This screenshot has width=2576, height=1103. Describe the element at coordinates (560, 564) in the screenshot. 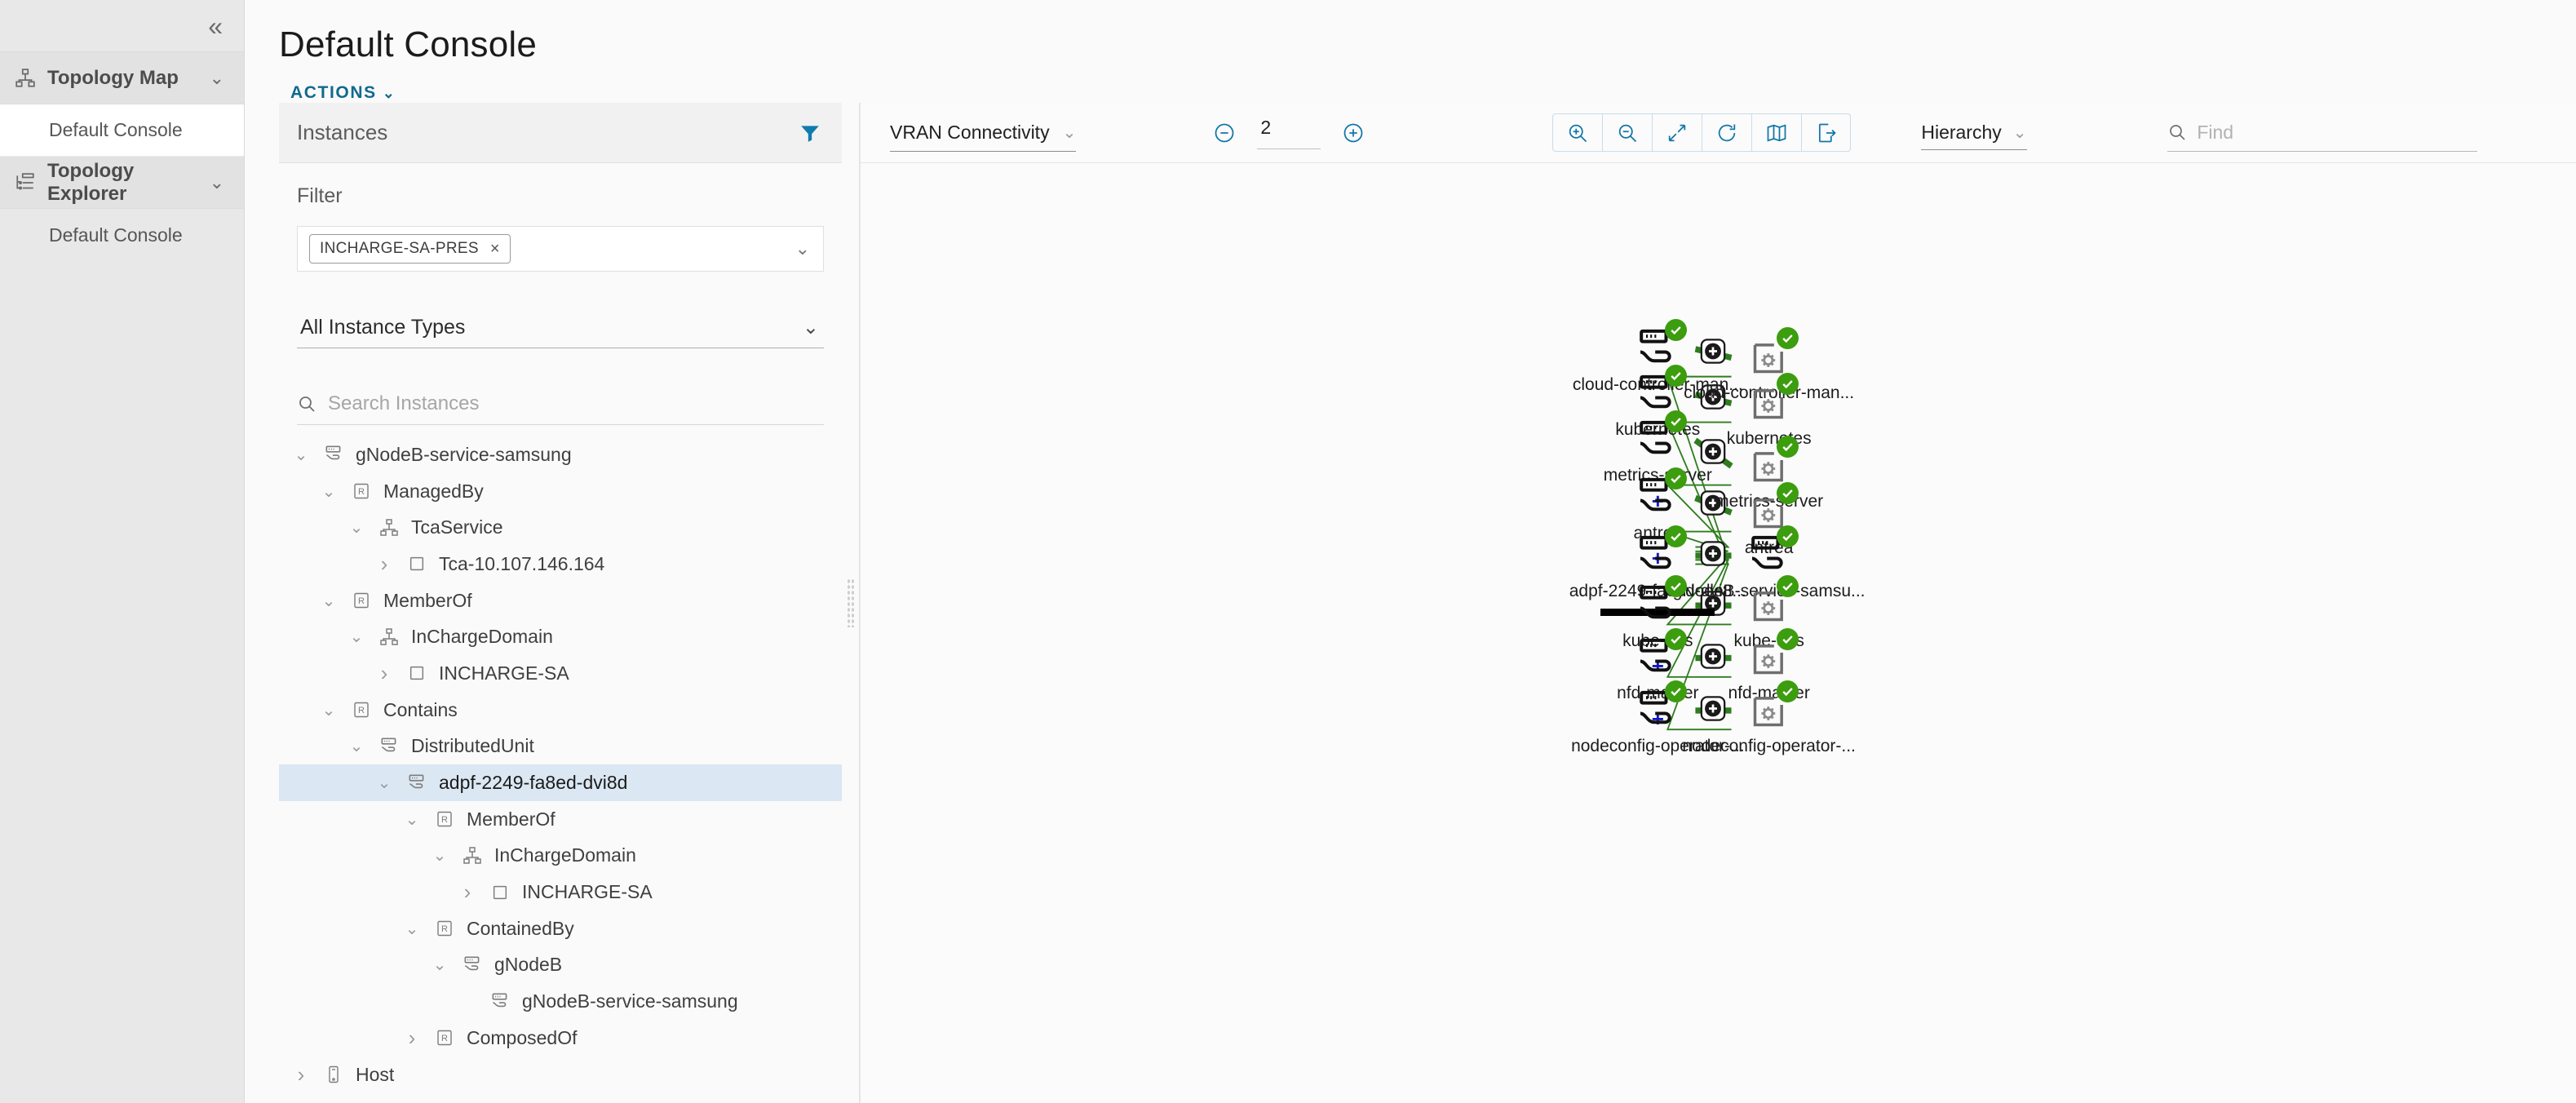

I see `tree-row: › Tca-10.107.146.164` at that location.